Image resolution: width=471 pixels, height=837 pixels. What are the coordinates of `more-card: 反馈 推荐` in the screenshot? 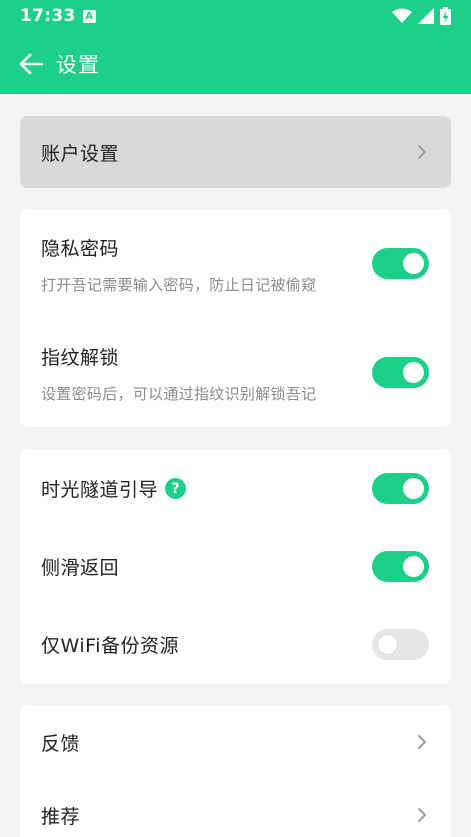 It's located at (235, 771).